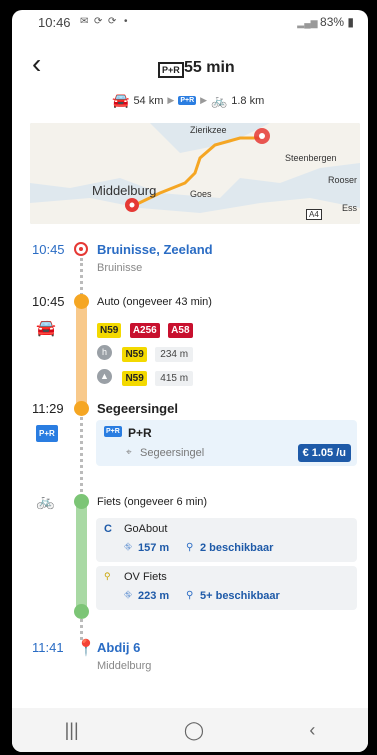 Image resolution: width=377 pixels, height=755 pixels. I want to click on parking-price: € 1.05 /u, so click(324, 453).